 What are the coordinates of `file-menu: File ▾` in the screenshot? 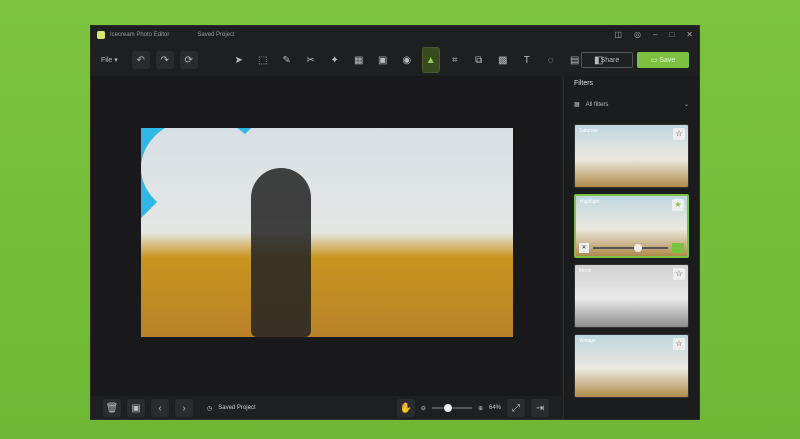 It's located at (109, 60).